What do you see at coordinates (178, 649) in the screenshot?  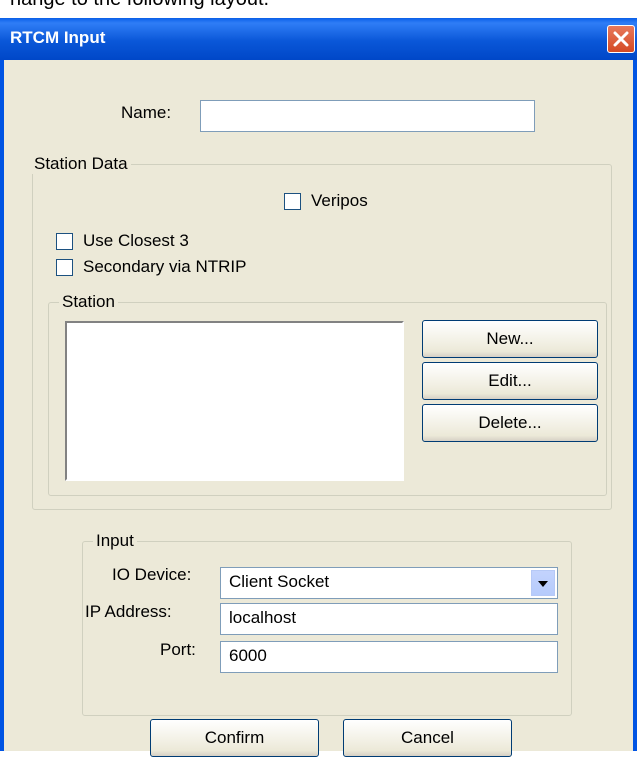 I see `port-label: Port:` at bounding box center [178, 649].